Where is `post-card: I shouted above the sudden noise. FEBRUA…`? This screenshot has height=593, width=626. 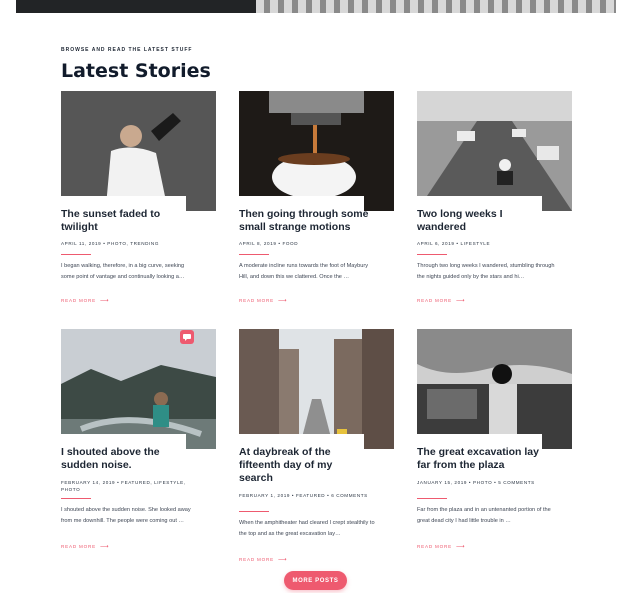
post-card: I shouted above the sudden noise. FEBRUA… is located at coordinates (138, 441).